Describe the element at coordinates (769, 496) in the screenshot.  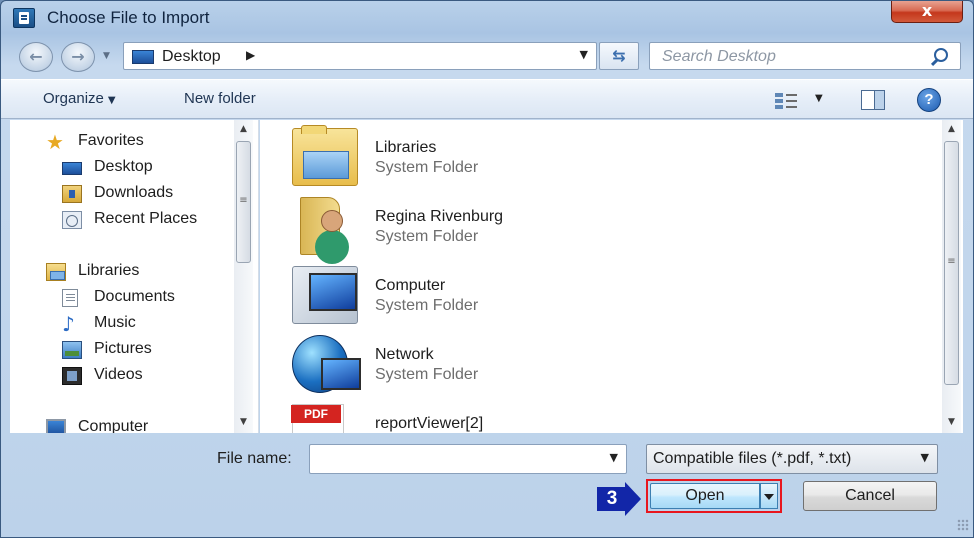
I see `open-options-dropdown-icon` at that location.